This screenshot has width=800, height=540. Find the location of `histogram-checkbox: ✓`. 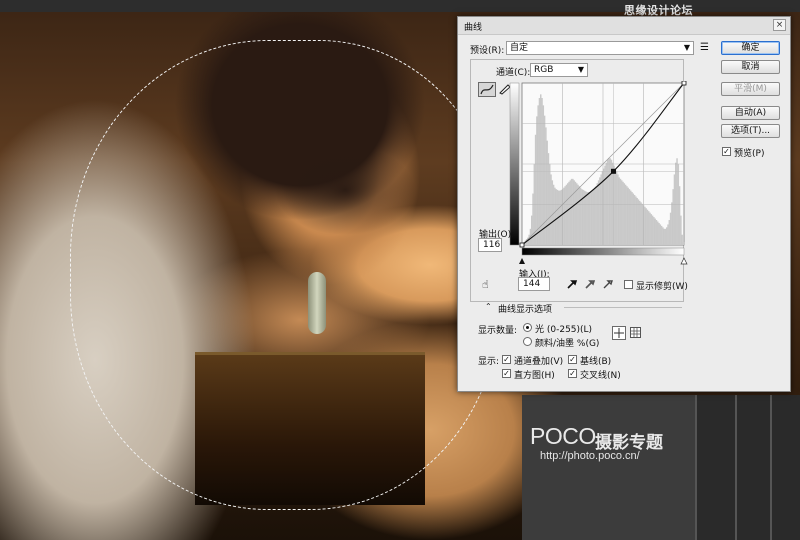

histogram-checkbox: ✓ is located at coordinates (506, 373).